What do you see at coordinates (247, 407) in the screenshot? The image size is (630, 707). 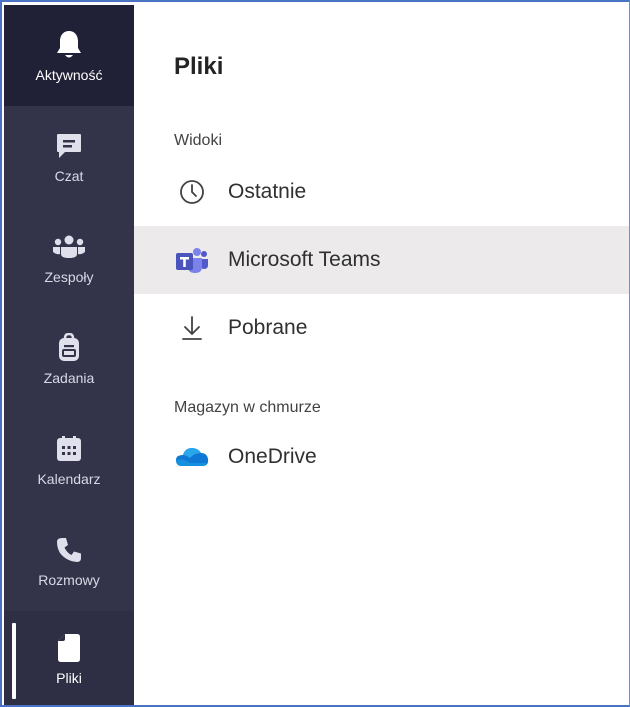 I see `cloud-storage-section-header: Magazyn w chmurze` at bounding box center [247, 407].